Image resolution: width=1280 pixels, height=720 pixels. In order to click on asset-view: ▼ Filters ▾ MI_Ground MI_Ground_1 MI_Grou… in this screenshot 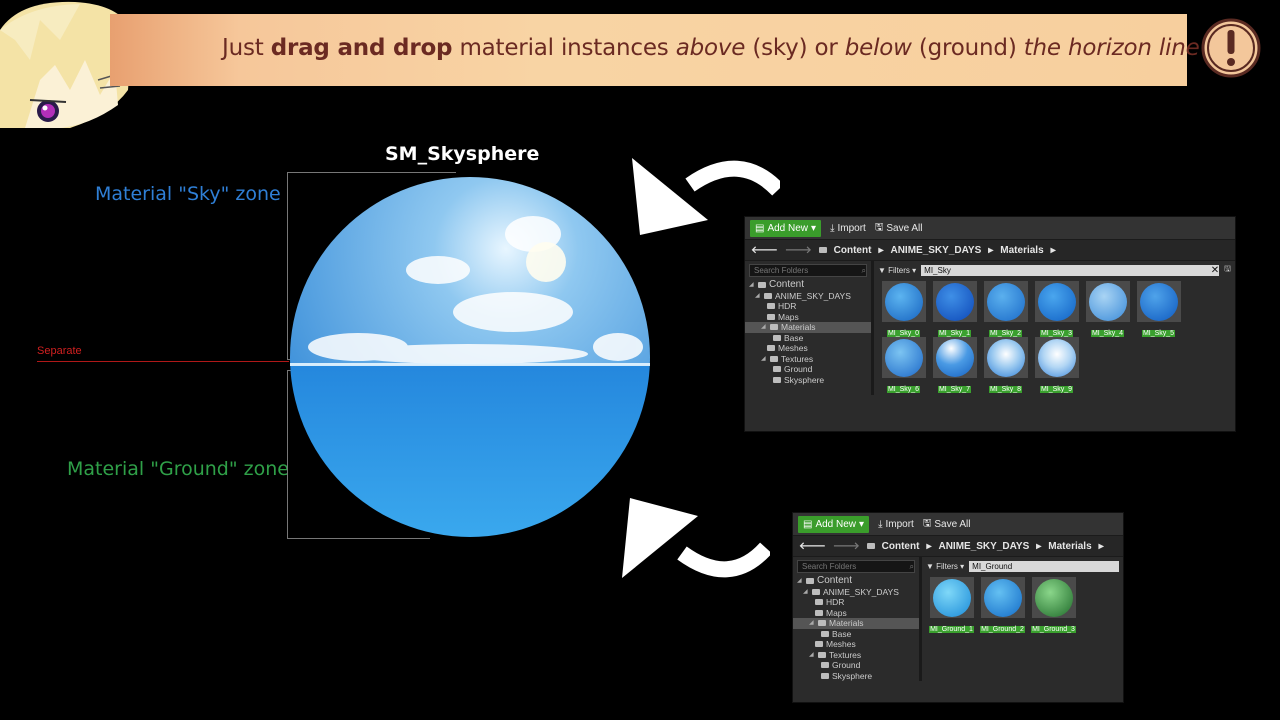, I will do `click(1022, 619)`.